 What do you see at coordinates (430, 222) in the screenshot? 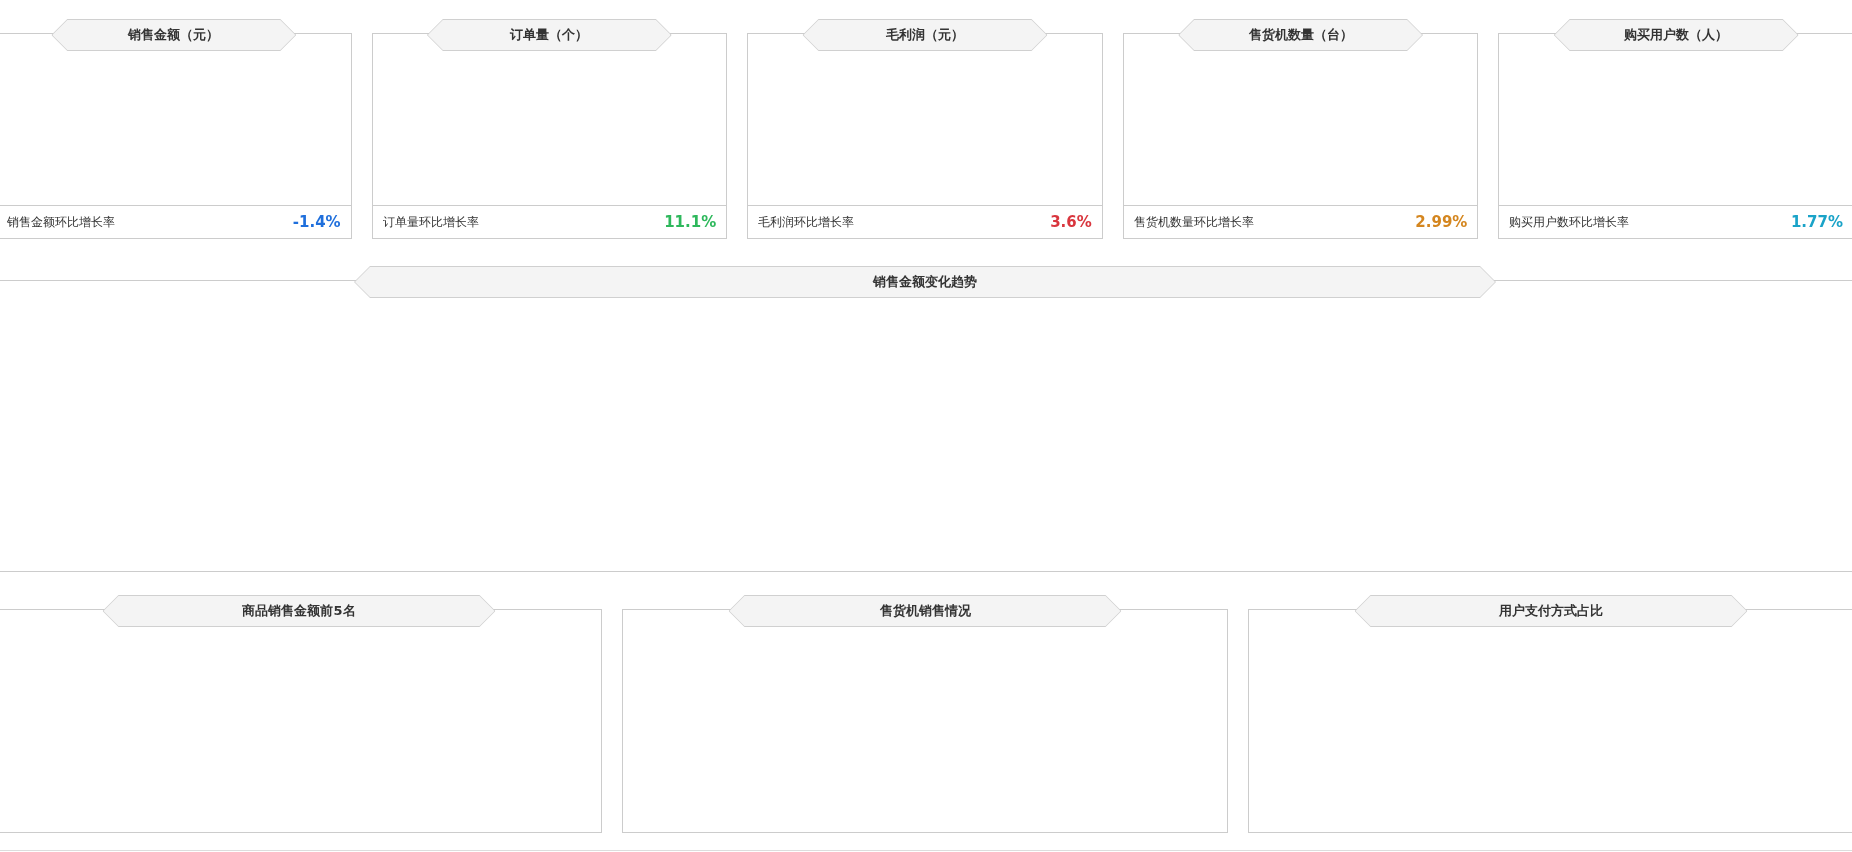
I see `growth-label: 订单量环比增长率` at bounding box center [430, 222].